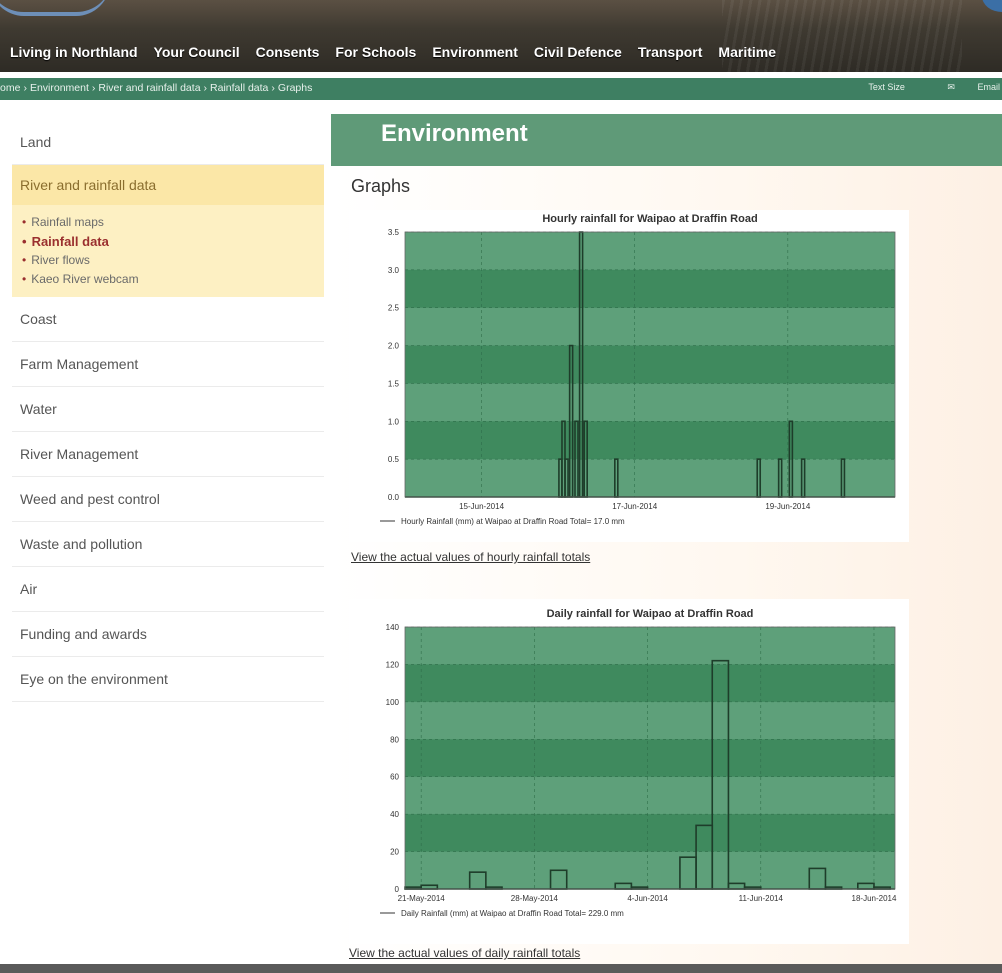  I want to click on sidebar-active-label: River and rainfall data, so click(168, 185).